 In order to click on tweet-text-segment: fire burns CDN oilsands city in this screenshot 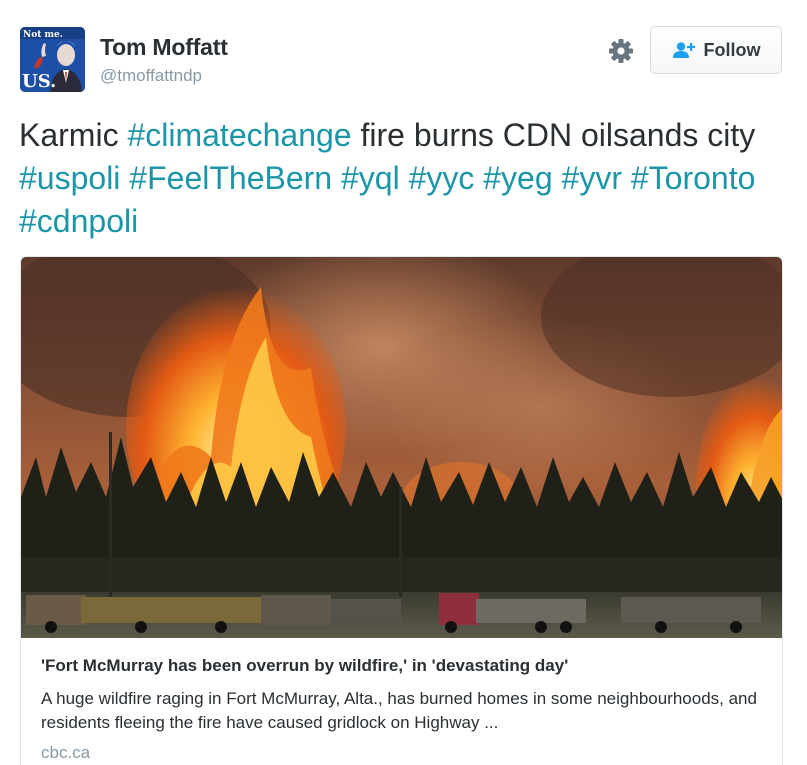, I will do `click(553, 135)`.